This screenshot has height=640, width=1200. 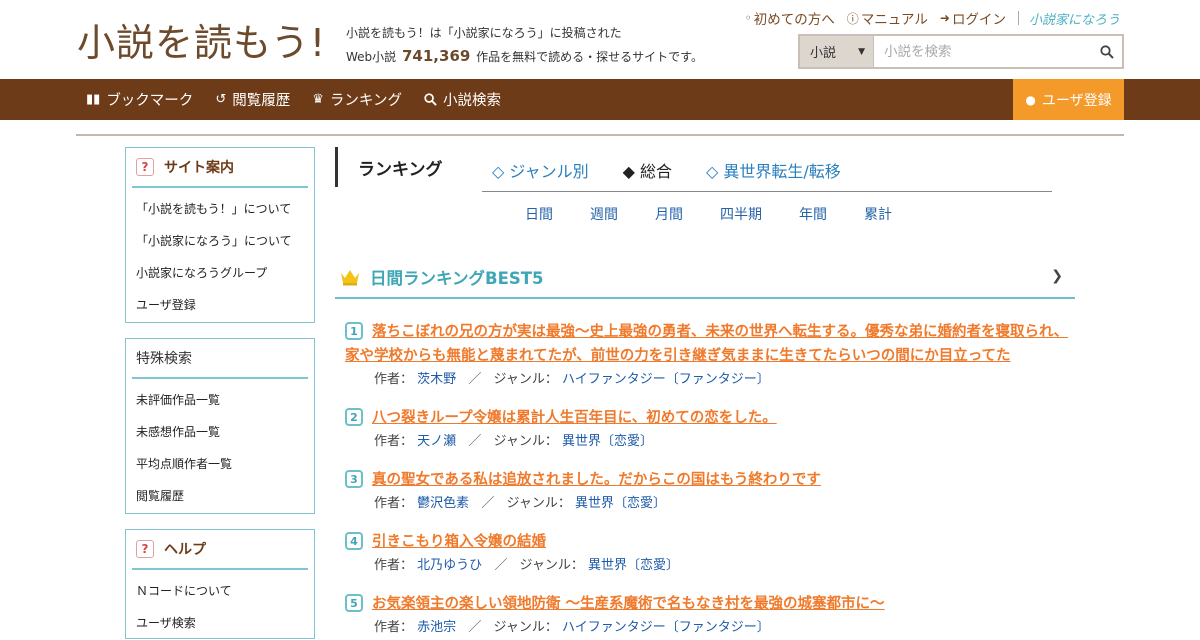 I want to click on sidebar-item-user-search: ユーザ検索, so click(x=220, y=622).